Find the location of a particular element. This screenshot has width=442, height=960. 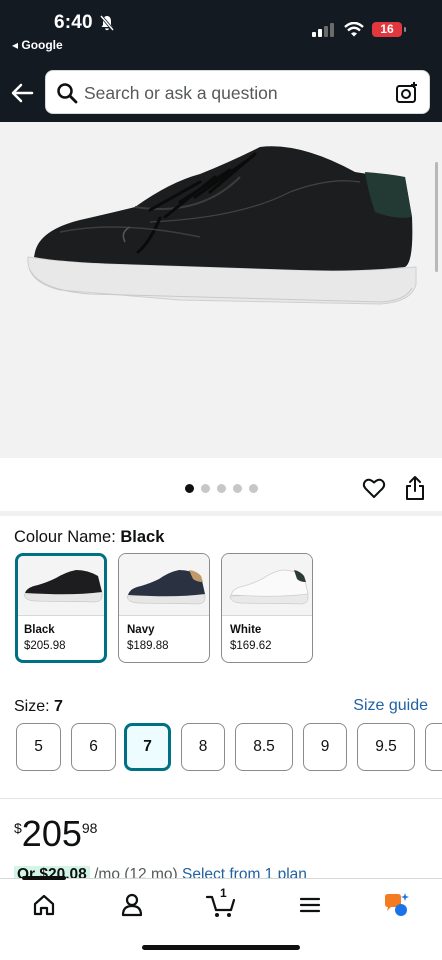

white-sneaker-thumbnail is located at coordinates (269, 587).